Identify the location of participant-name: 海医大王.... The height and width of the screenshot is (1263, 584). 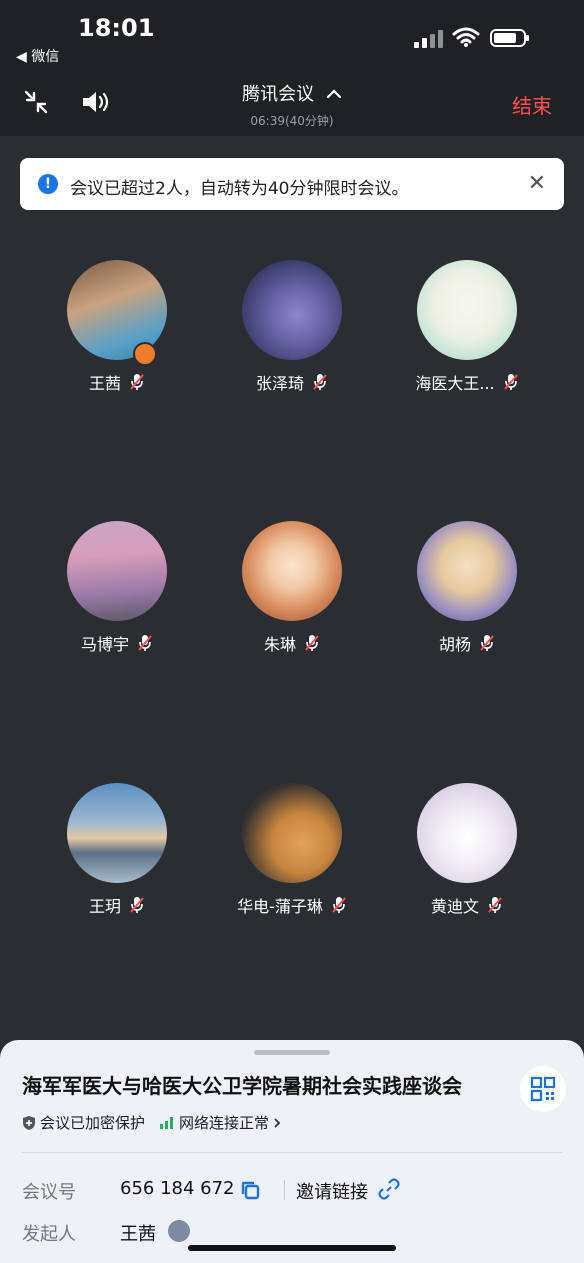
(455, 383).